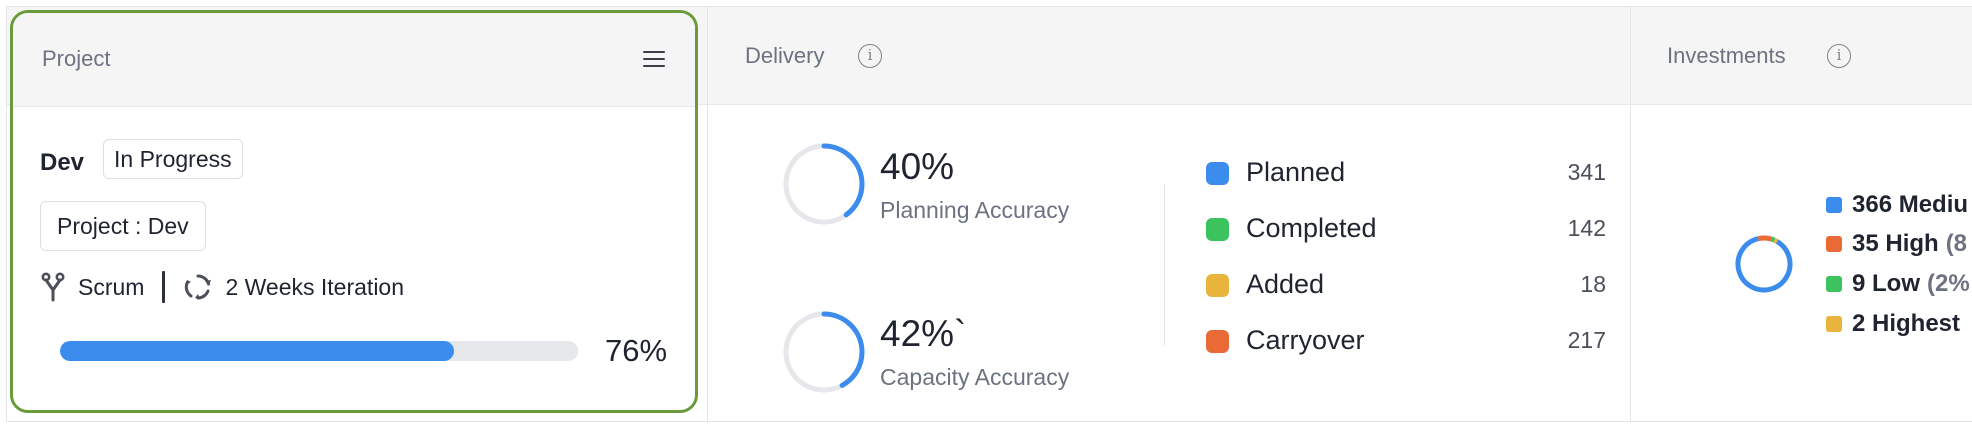 The width and height of the screenshot is (1972, 428). What do you see at coordinates (917, 166) in the screenshot?
I see `planning-accuracy-value: 40%` at bounding box center [917, 166].